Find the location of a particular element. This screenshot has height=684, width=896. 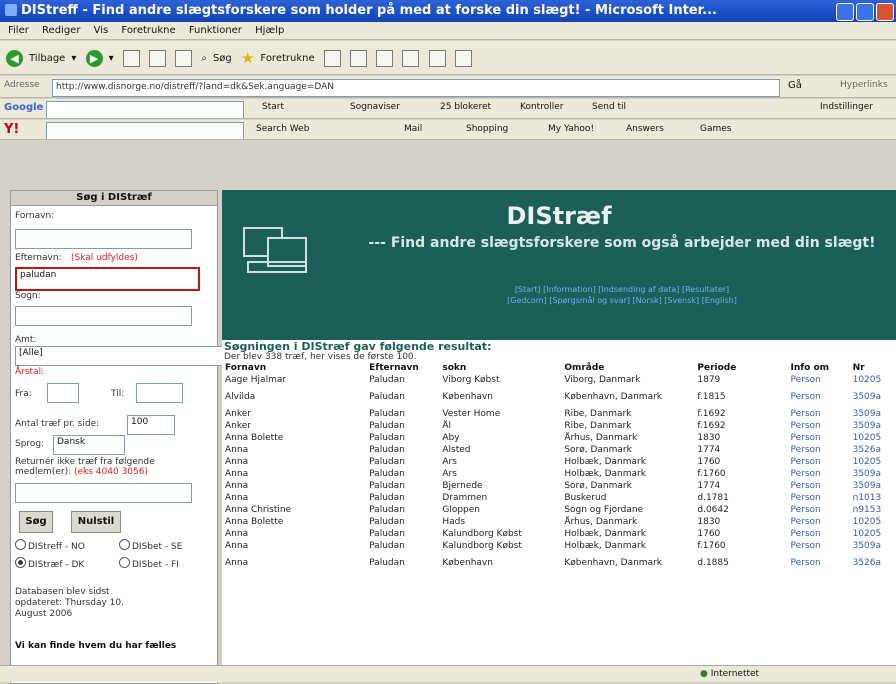

print-icon is located at coordinates (385, 58).